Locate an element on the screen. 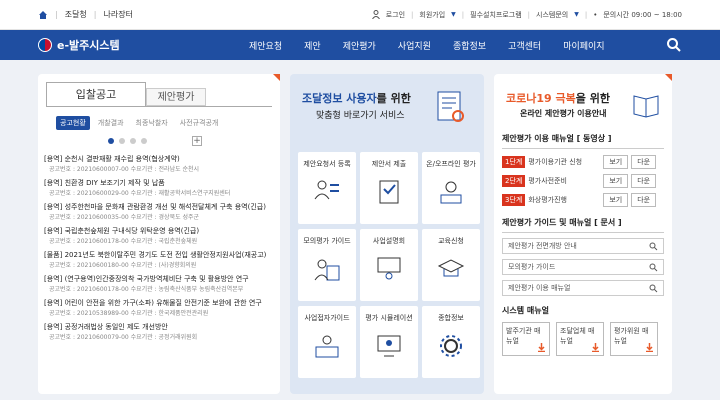  tab-evaluation: 제안평가 is located at coordinates (176, 97).